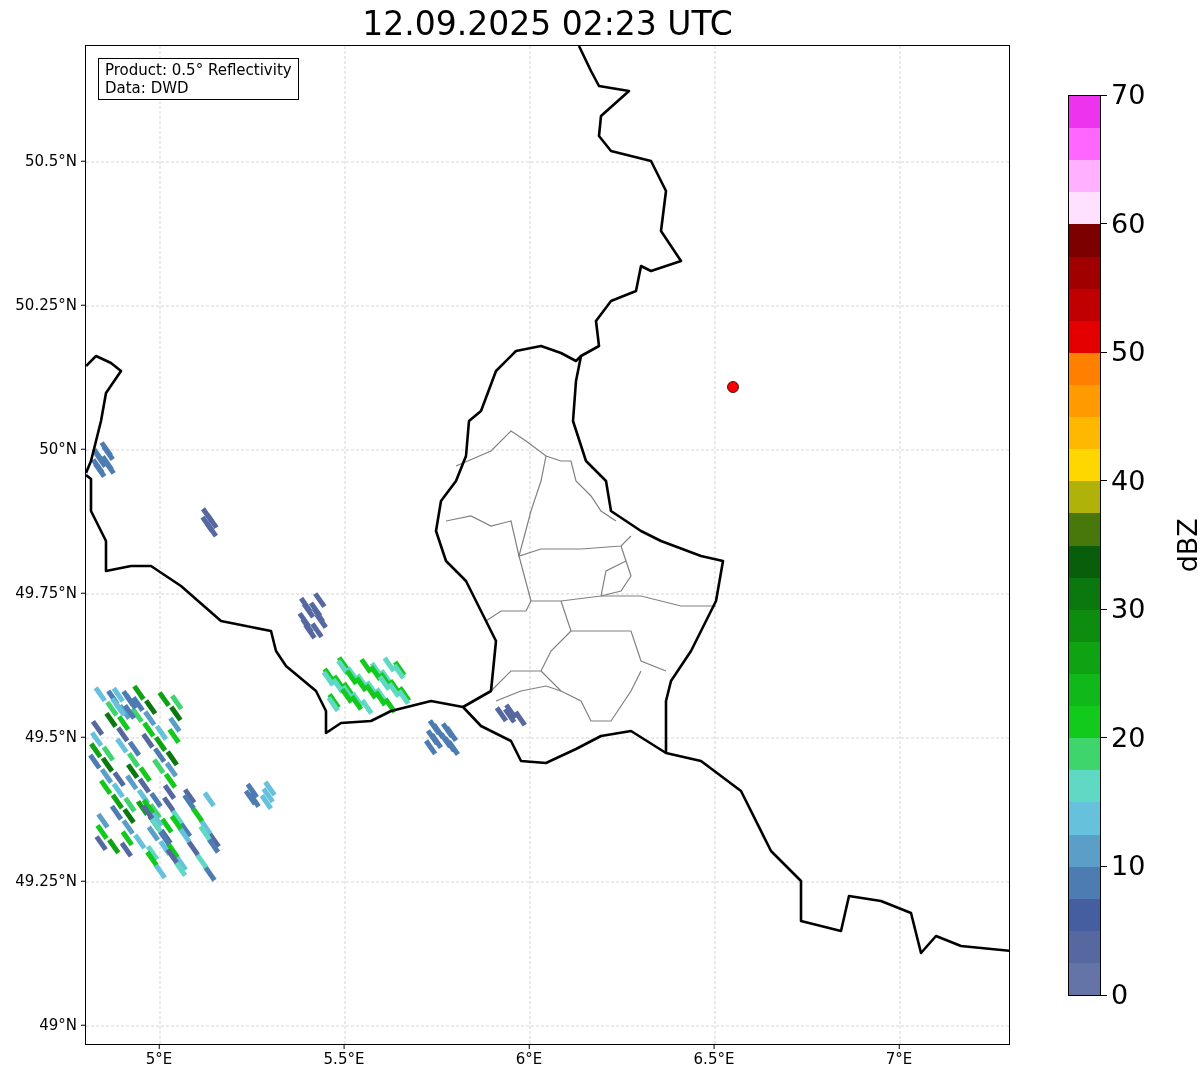 This screenshot has height=1081, width=1202. What do you see at coordinates (58, 449) in the screenshot?
I see `axis-tick-label: 50°N` at bounding box center [58, 449].